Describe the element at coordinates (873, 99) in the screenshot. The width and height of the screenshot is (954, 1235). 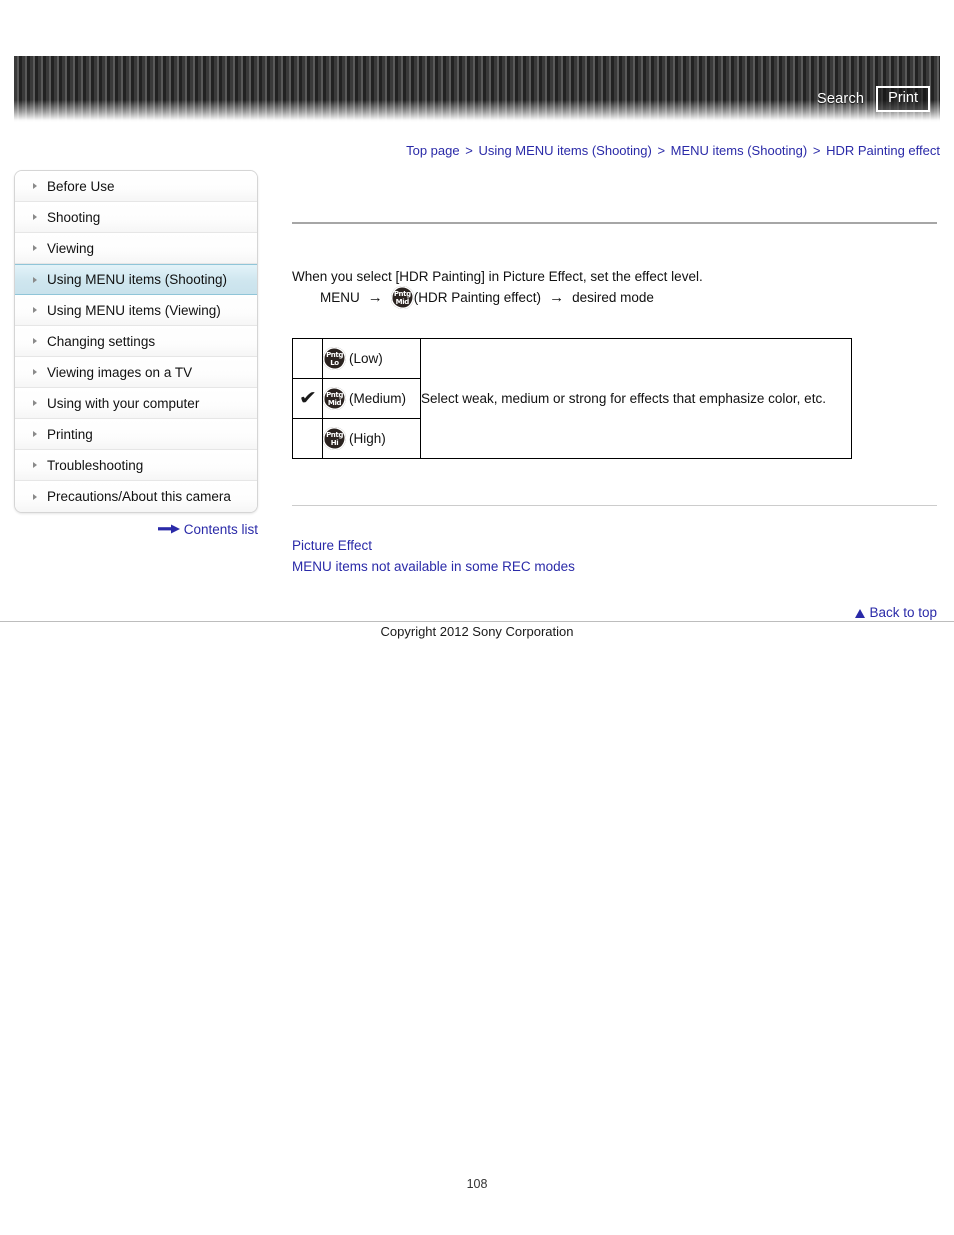
I see `header-actions: Search Print` at that location.